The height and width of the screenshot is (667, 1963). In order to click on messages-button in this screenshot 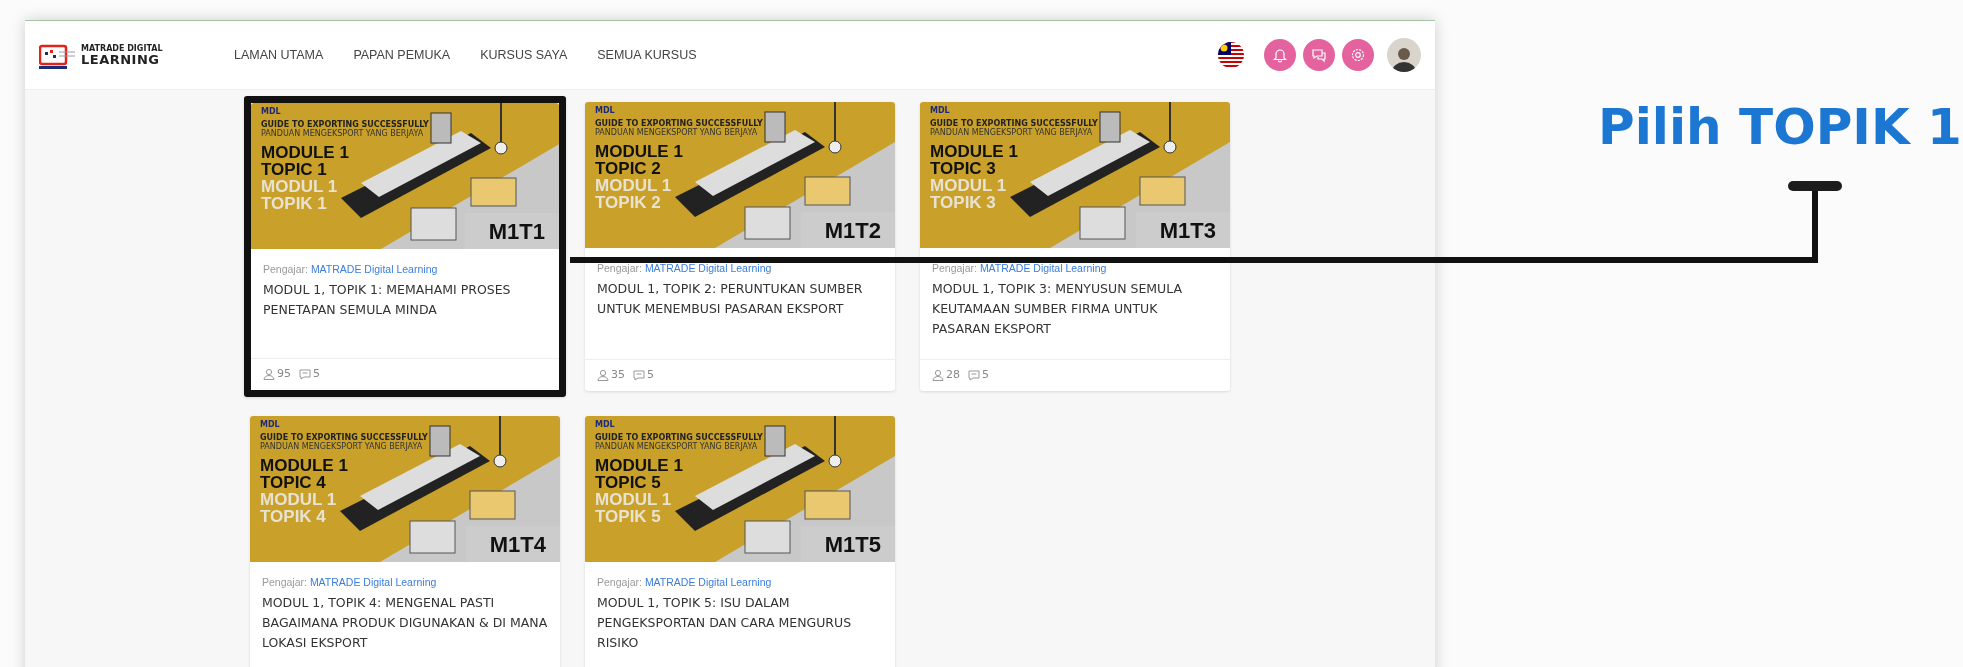, I will do `click(1319, 55)`.